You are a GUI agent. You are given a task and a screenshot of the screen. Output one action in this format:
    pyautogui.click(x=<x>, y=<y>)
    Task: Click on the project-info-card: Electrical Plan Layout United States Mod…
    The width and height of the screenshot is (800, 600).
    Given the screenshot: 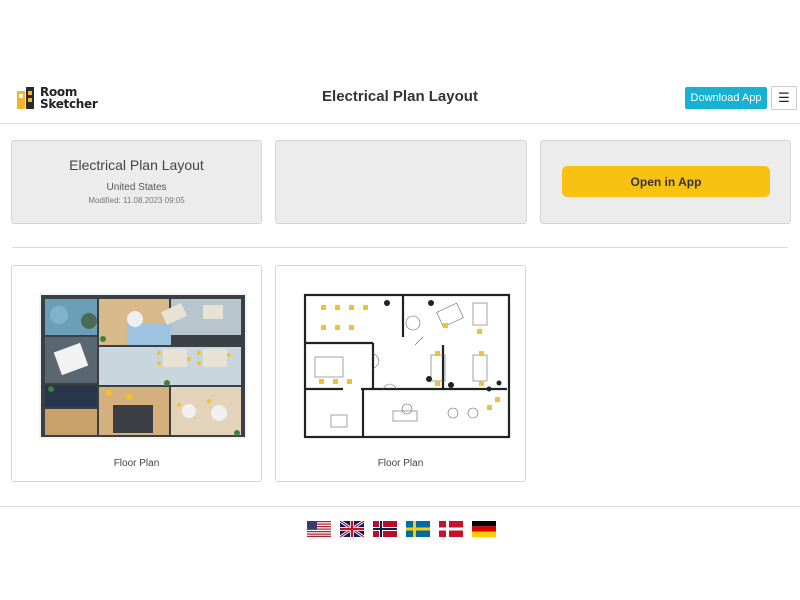 What is the action you would take?
    pyautogui.click(x=136, y=182)
    